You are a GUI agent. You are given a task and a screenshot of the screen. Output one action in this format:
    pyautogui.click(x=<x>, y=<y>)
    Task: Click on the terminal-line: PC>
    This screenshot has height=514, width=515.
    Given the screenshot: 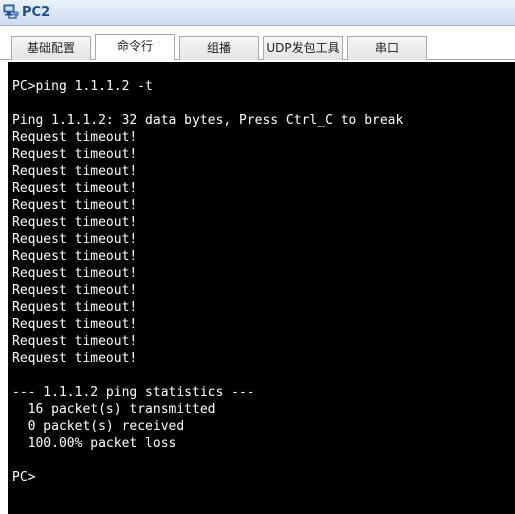 What is the action you would take?
    pyautogui.click(x=24, y=477)
    